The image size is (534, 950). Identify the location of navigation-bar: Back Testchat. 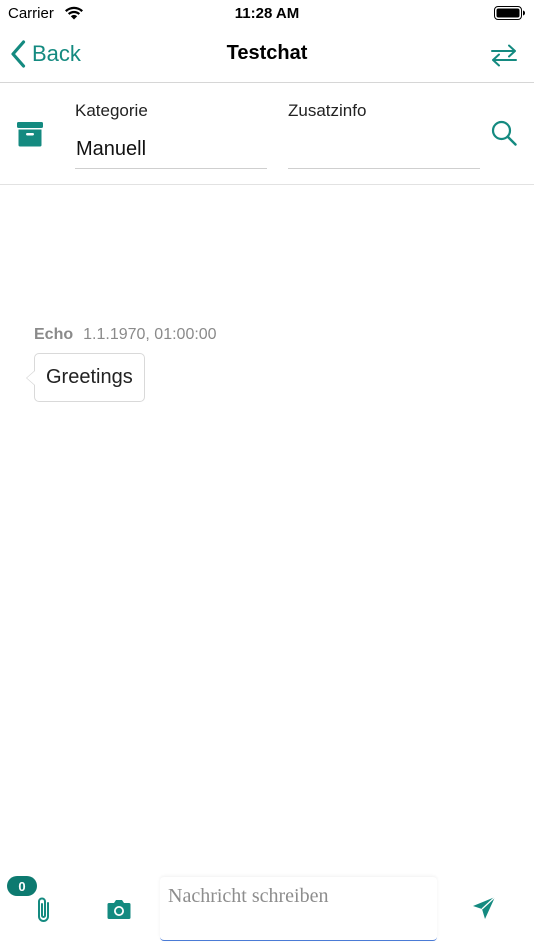
(267, 55).